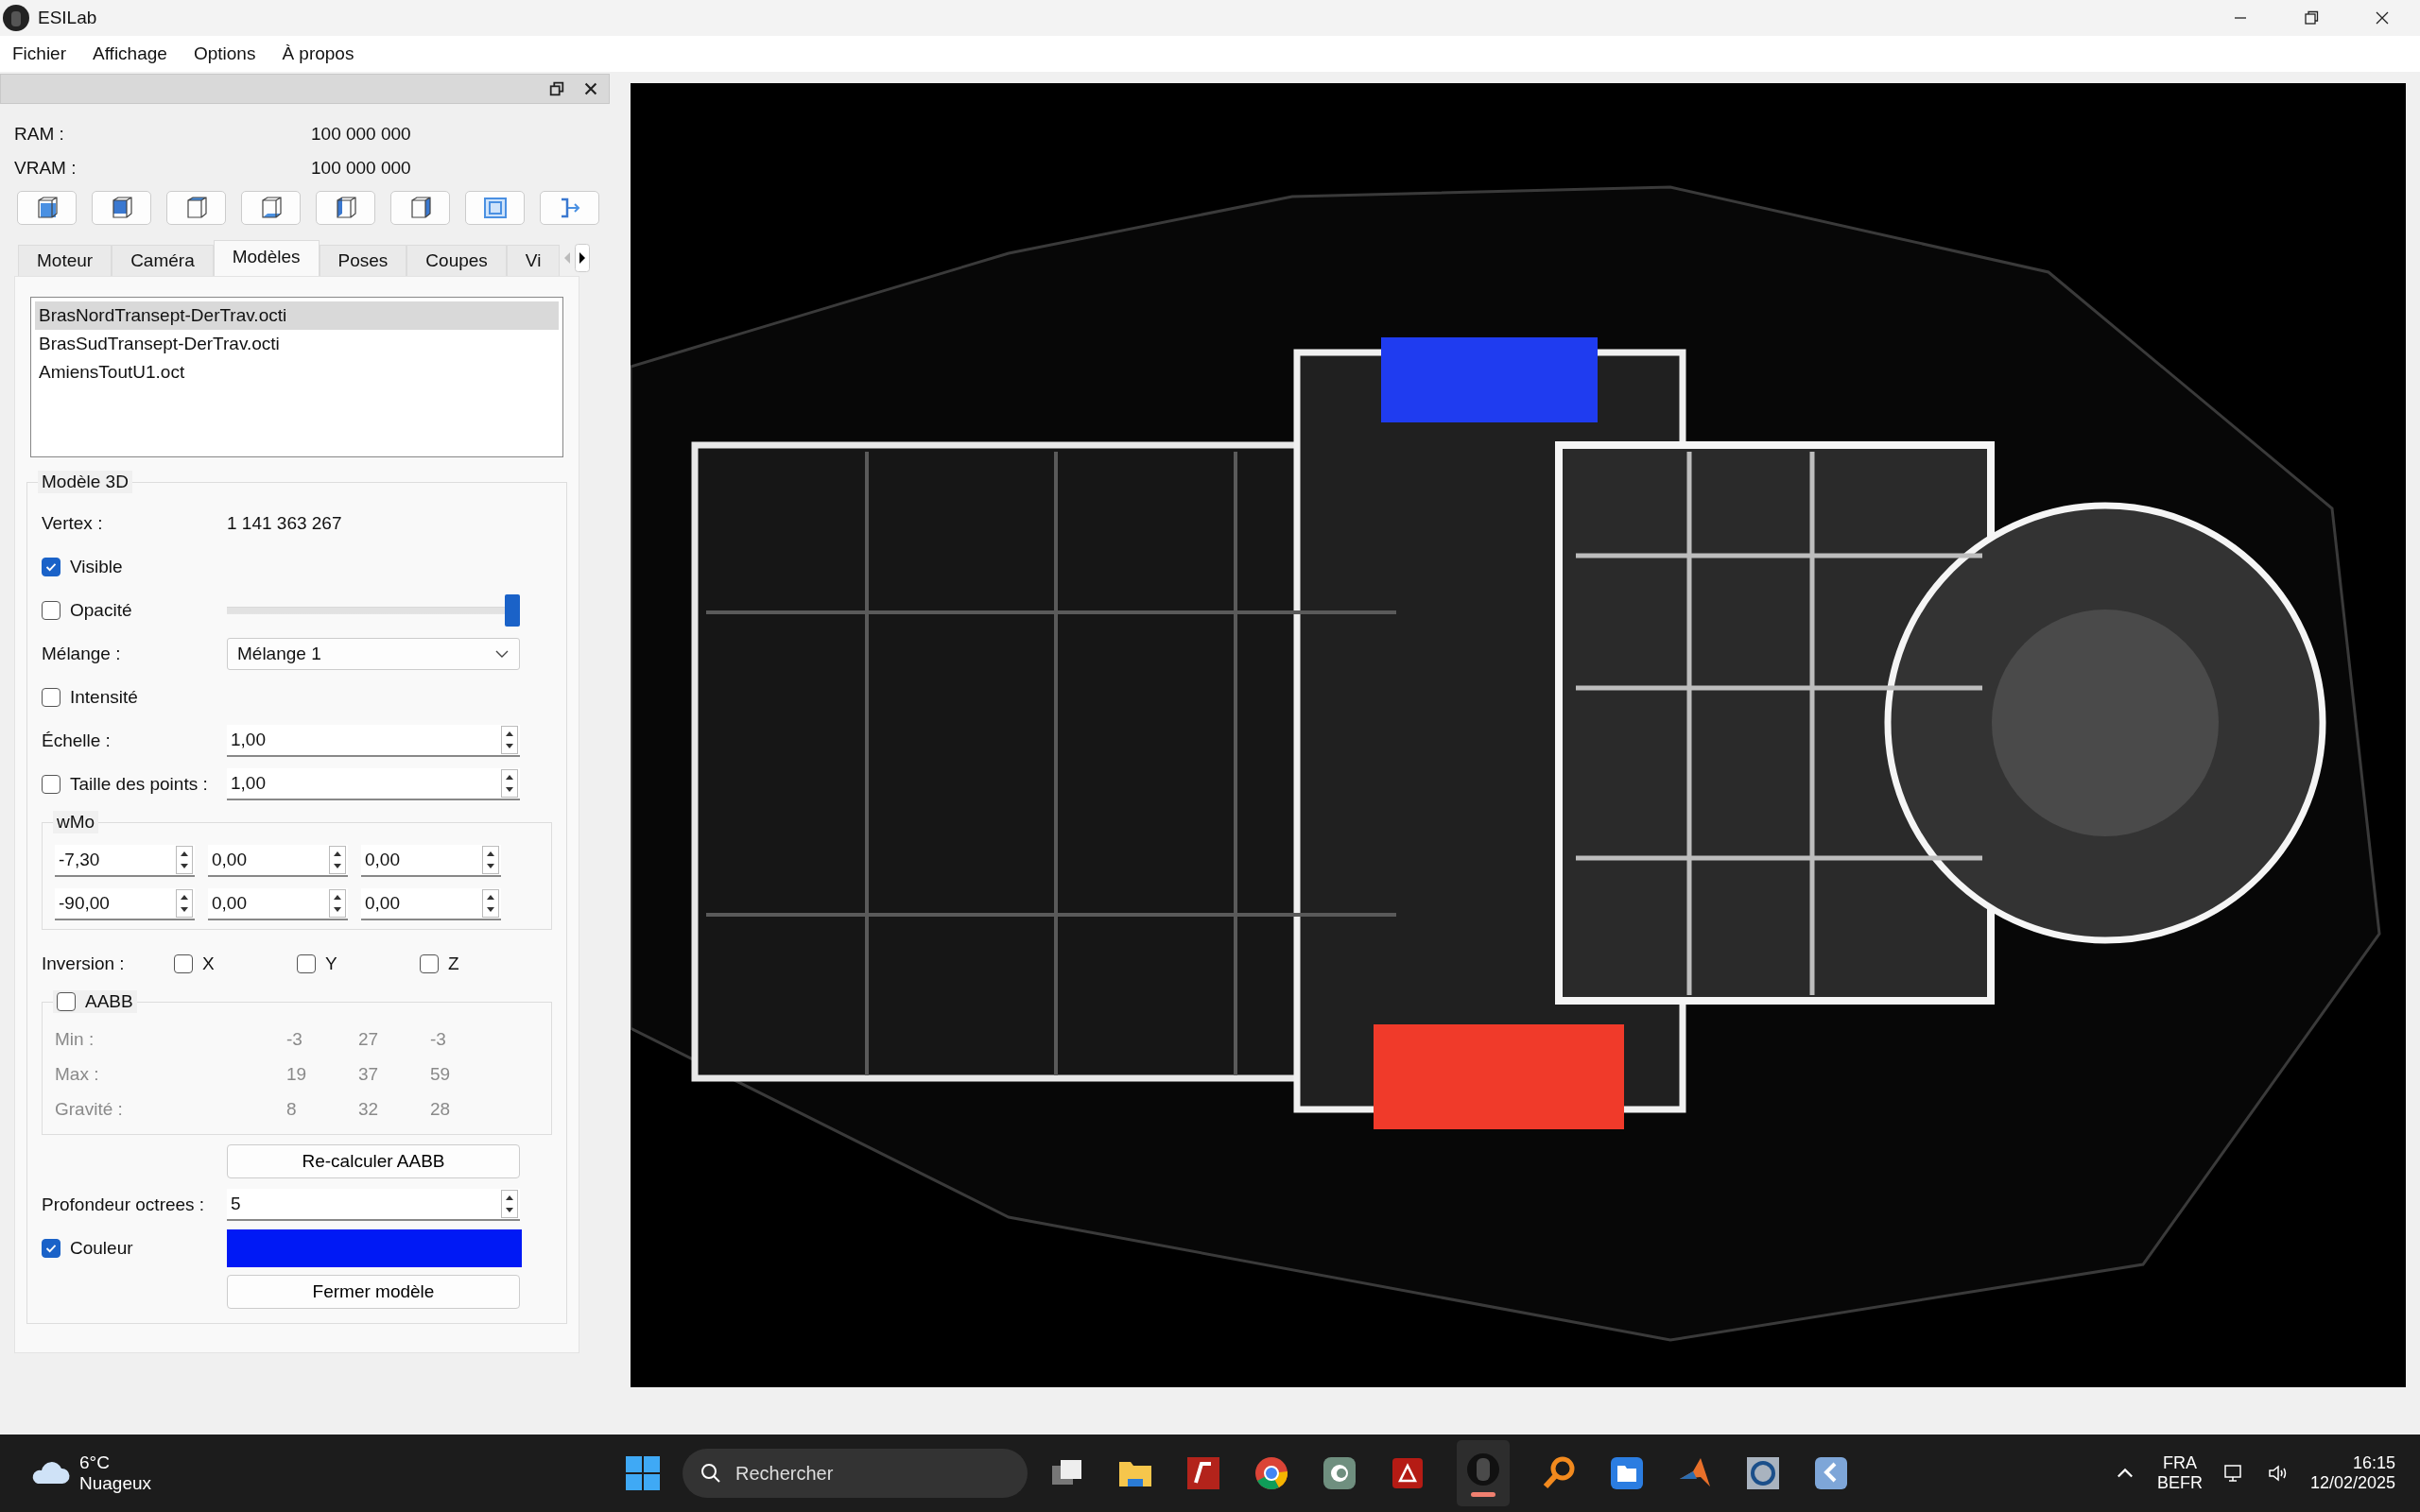 The height and width of the screenshot is (1512, 2420). I want to click on field-label: Vertex :, so click(73, 523).